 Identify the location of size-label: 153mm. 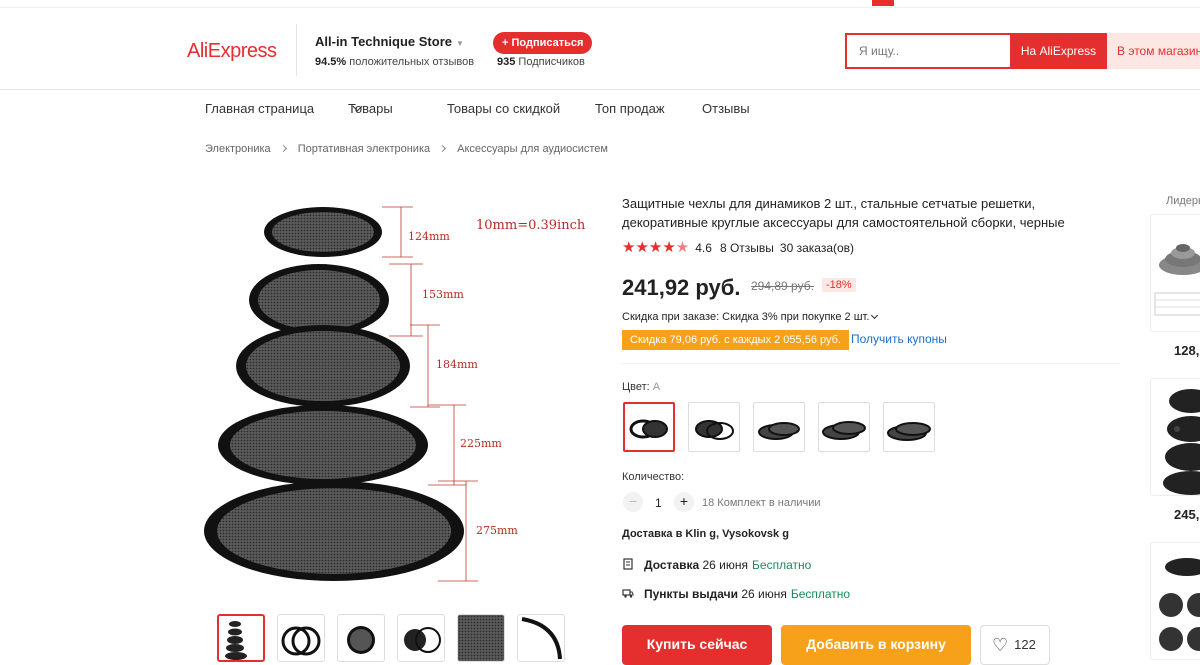
(443, 294).